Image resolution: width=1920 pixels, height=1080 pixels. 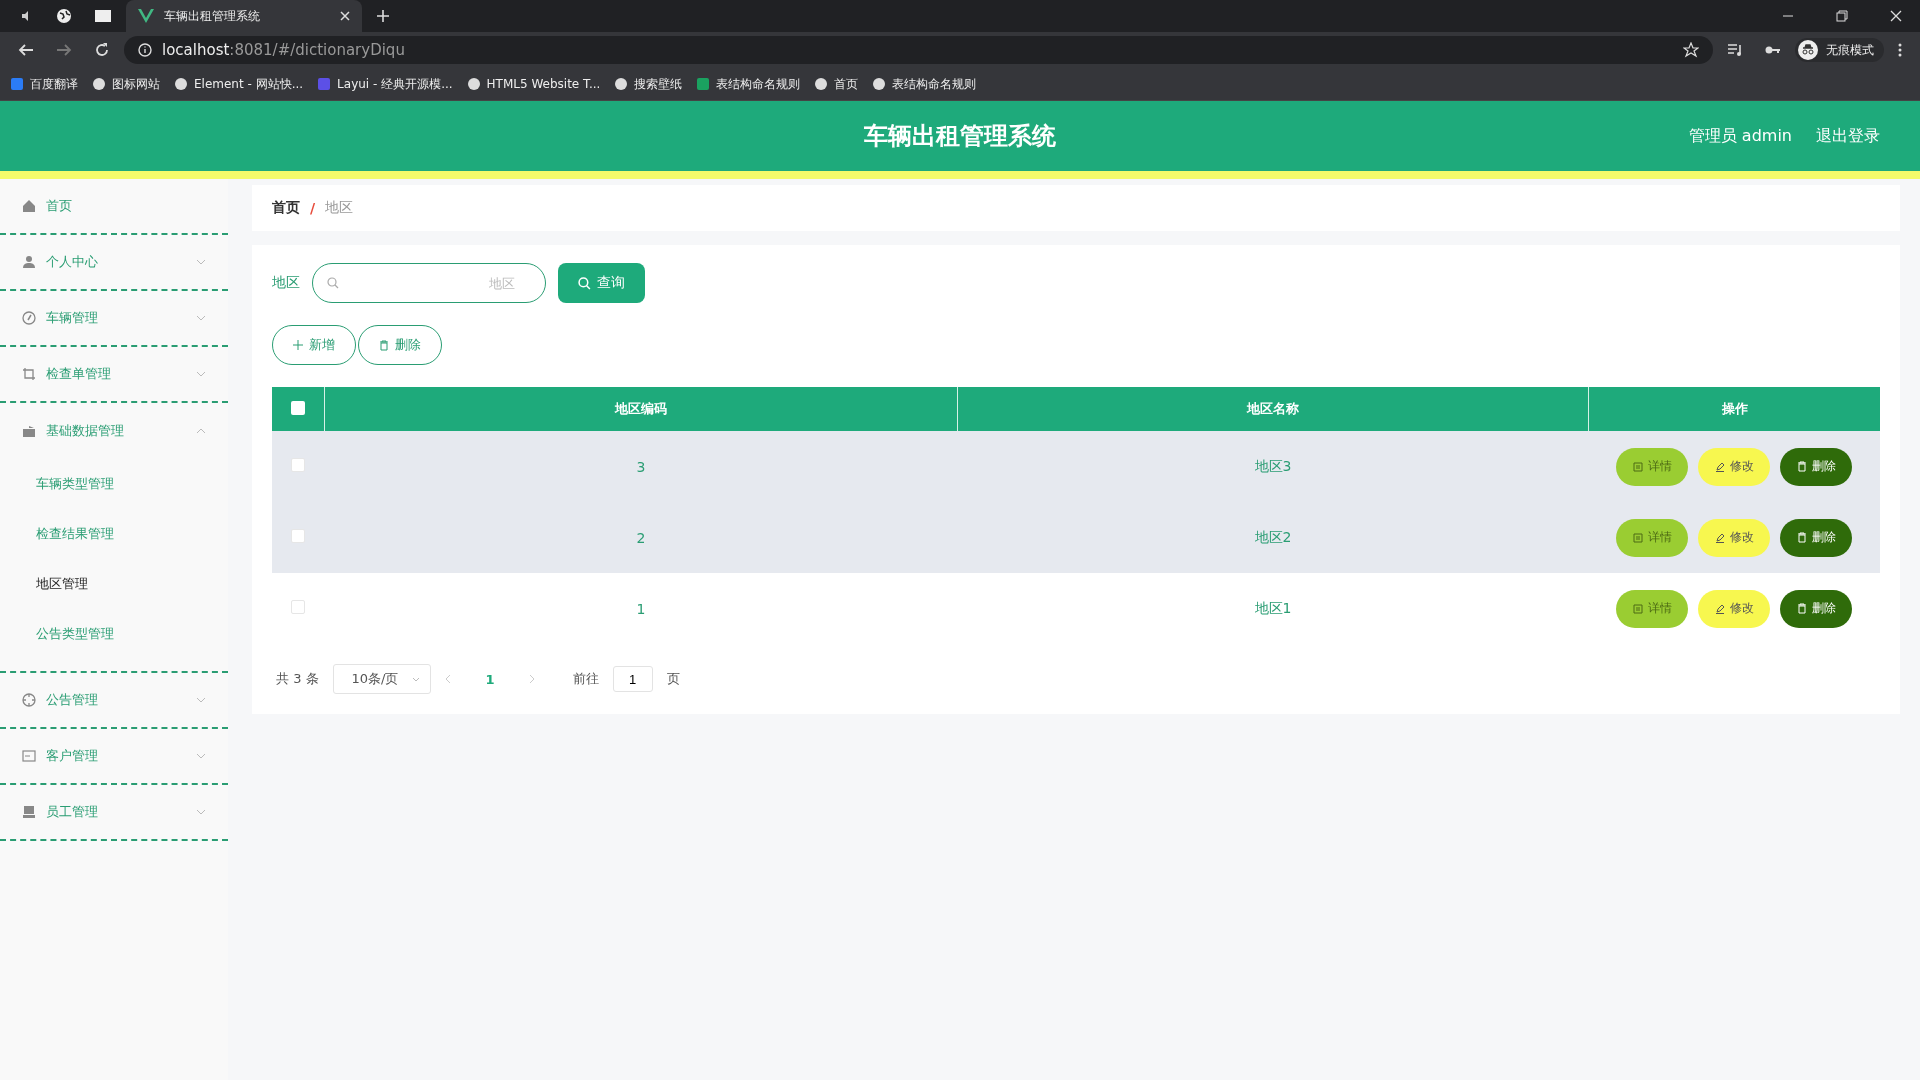 What do you see at coordinates (298, 345) in the screenshot?
I see `plus-icon` at bounding box center [298, 345].